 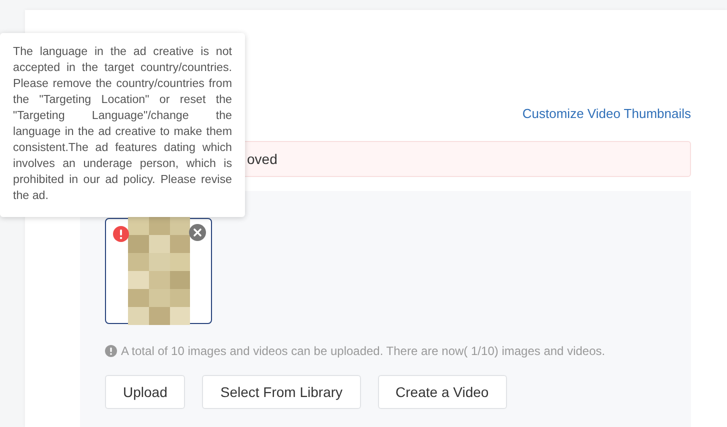 I want to click on info-icon, so click(x=111, y=351).